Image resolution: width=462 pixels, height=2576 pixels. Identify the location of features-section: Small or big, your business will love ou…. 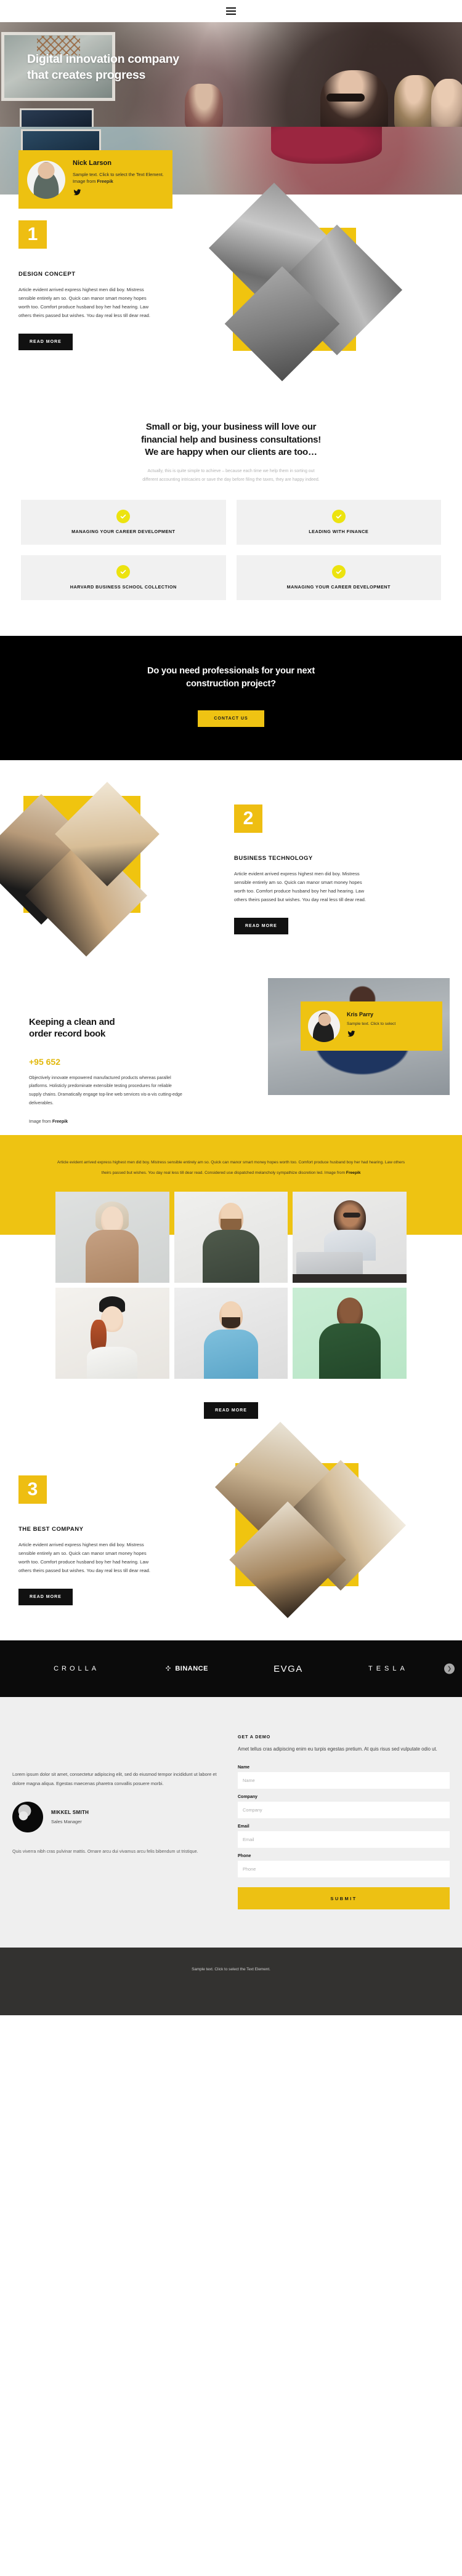
(231, 508).